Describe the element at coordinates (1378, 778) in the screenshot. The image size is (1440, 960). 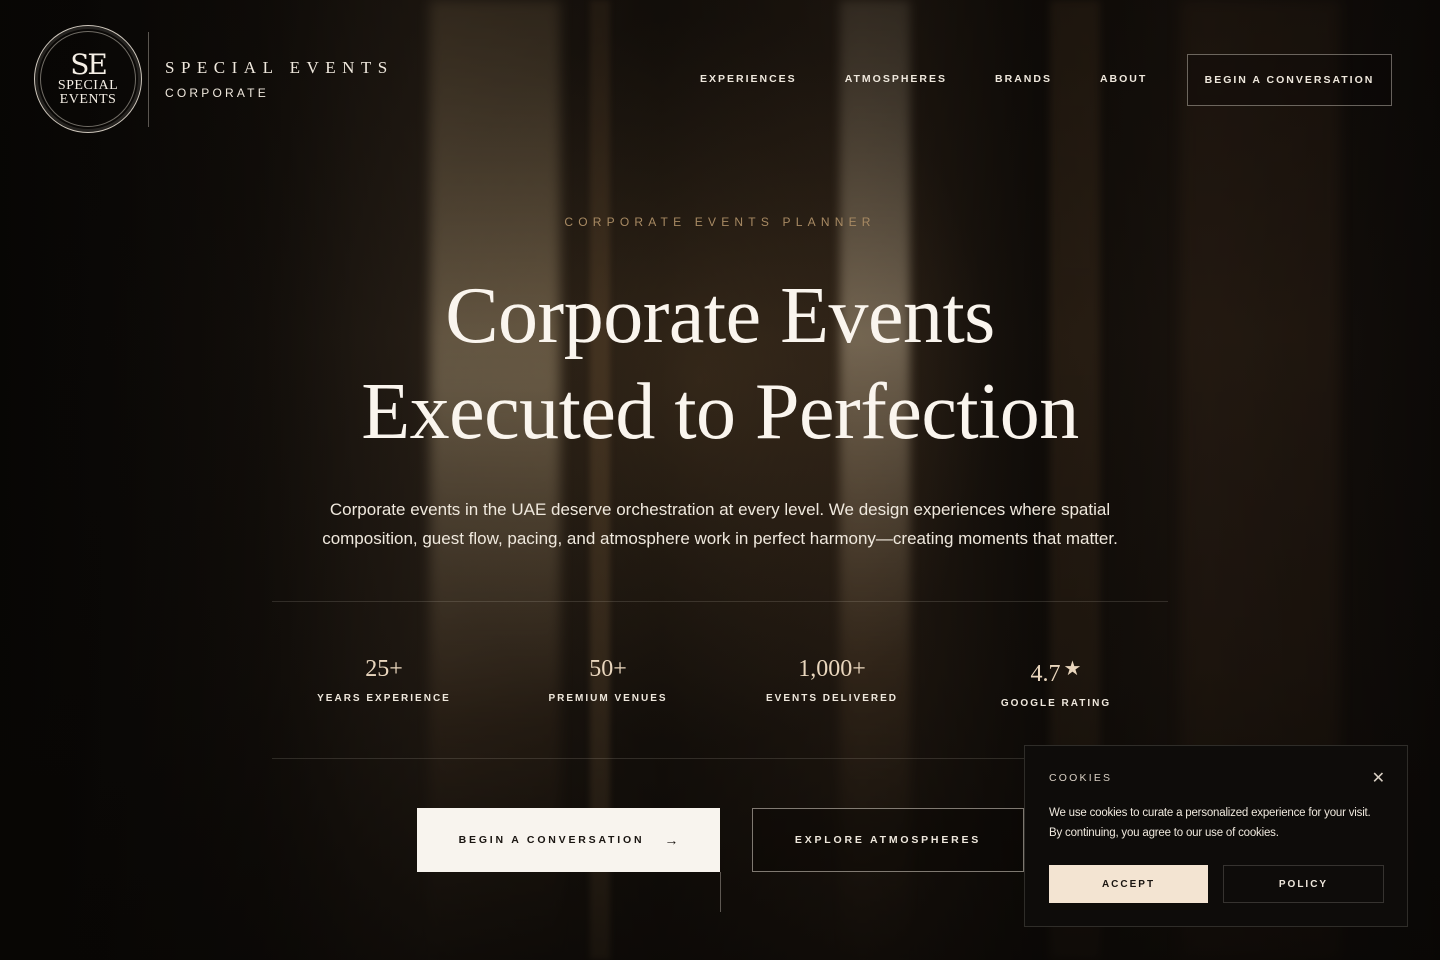
I see `close-icon: ✕` at that location.